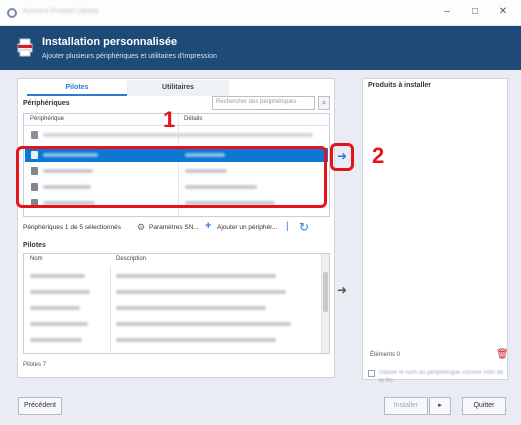 This screenshot has width=521, height=425. What do you see at coordinates (440, 406) in the screenshot?
I see `install-options-button: ▸` at bounding box center [440, 406].